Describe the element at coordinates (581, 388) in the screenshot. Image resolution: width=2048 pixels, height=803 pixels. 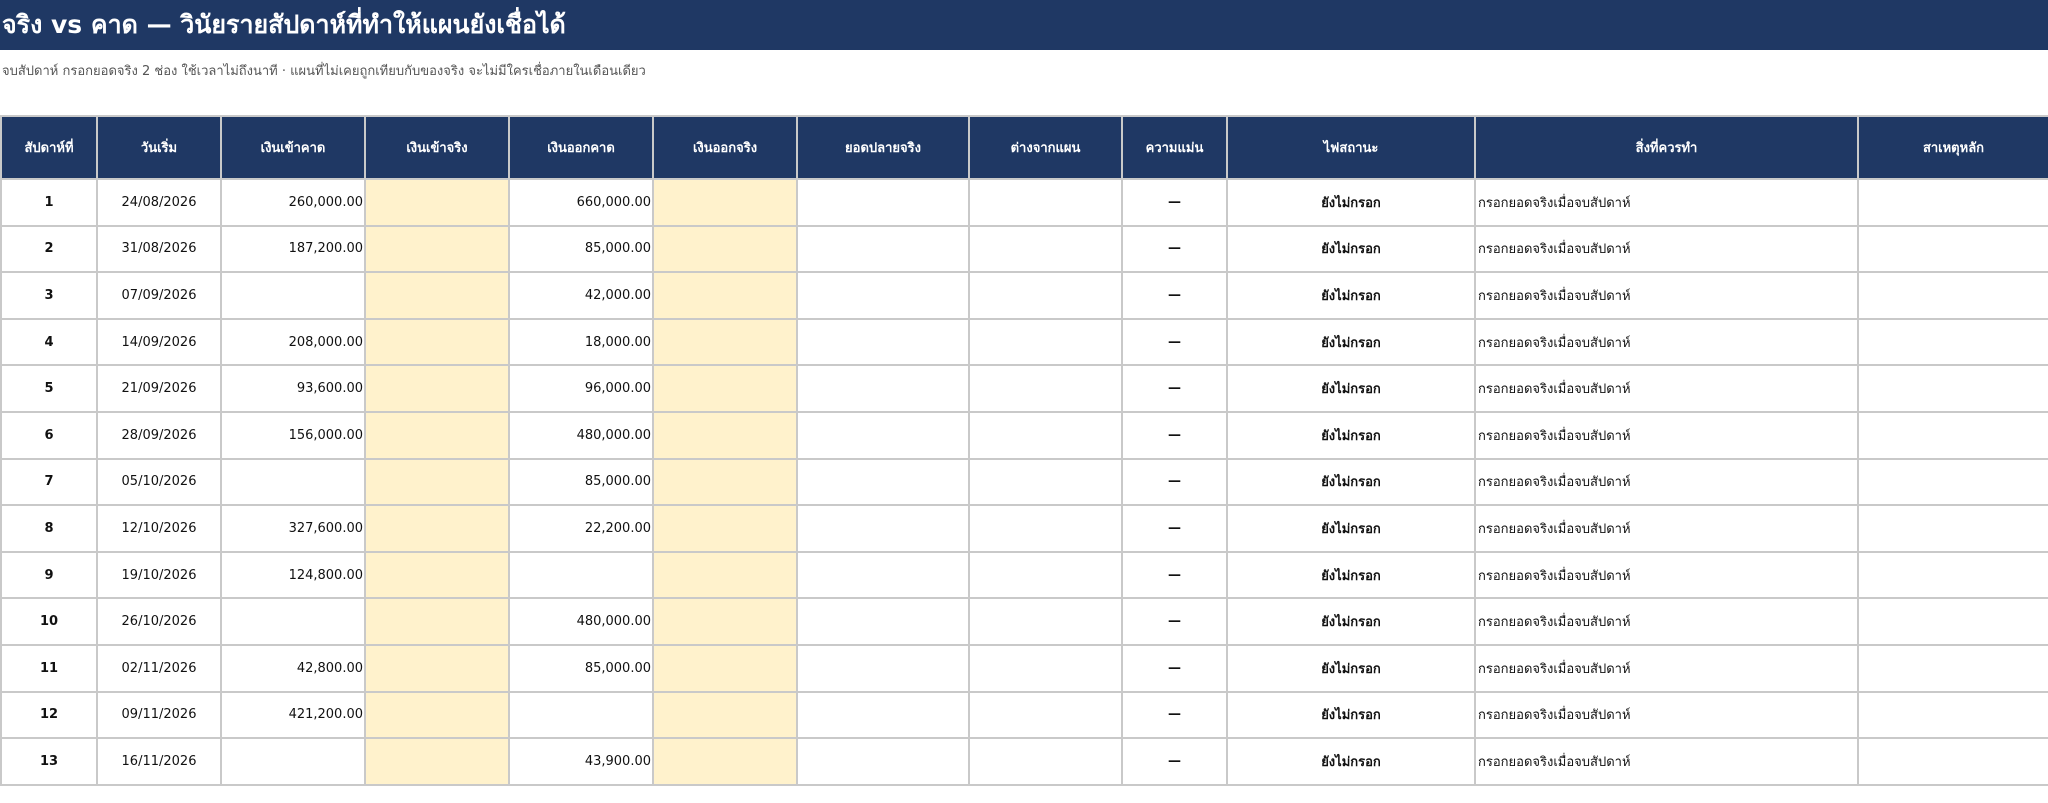
I see `expected-outflow-cell: 96,000.00` at that location.